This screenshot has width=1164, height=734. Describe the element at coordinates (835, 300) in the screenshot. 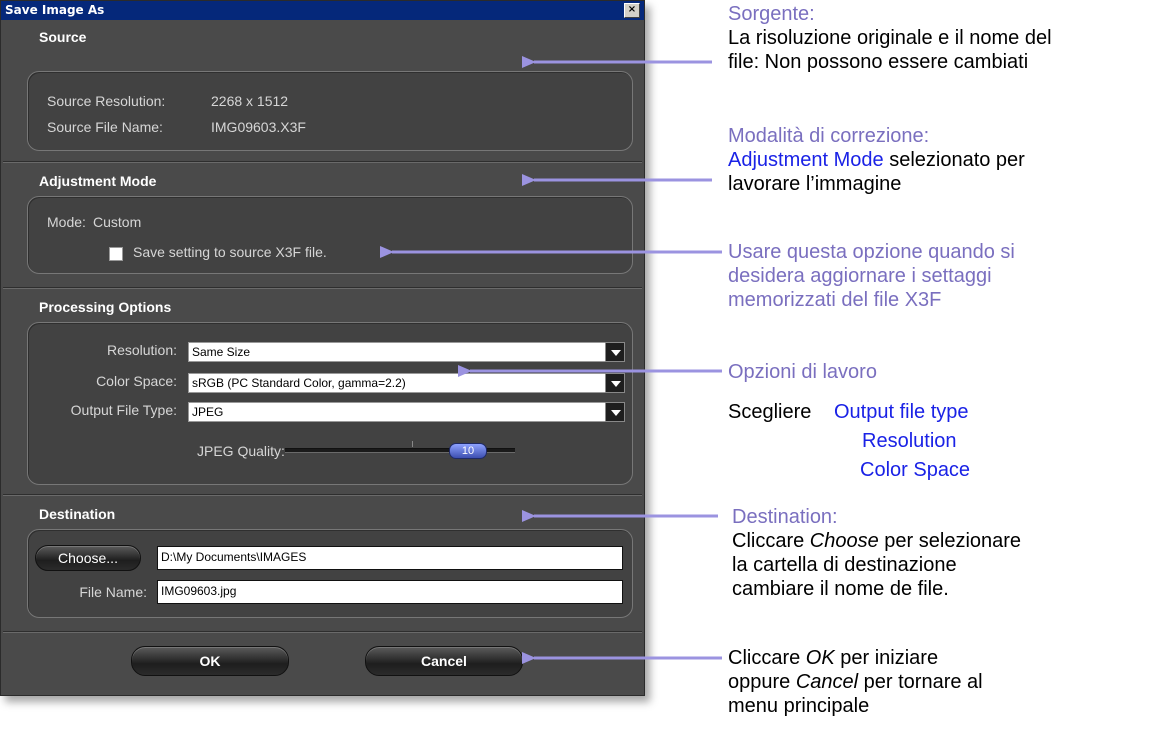

I see `note-checkbox-line3: memorizzati del file X3F` at that location.